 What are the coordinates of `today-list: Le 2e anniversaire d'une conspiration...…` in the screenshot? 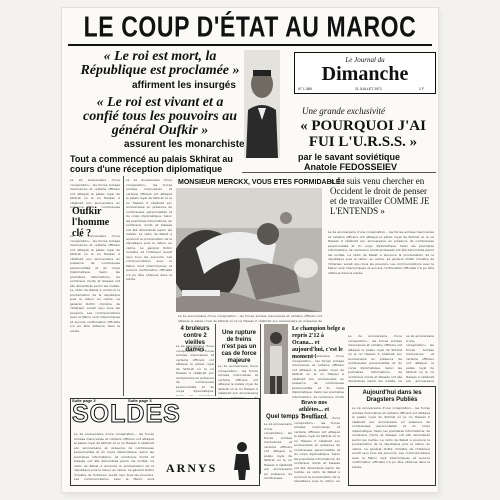 It's located at (391, 437).